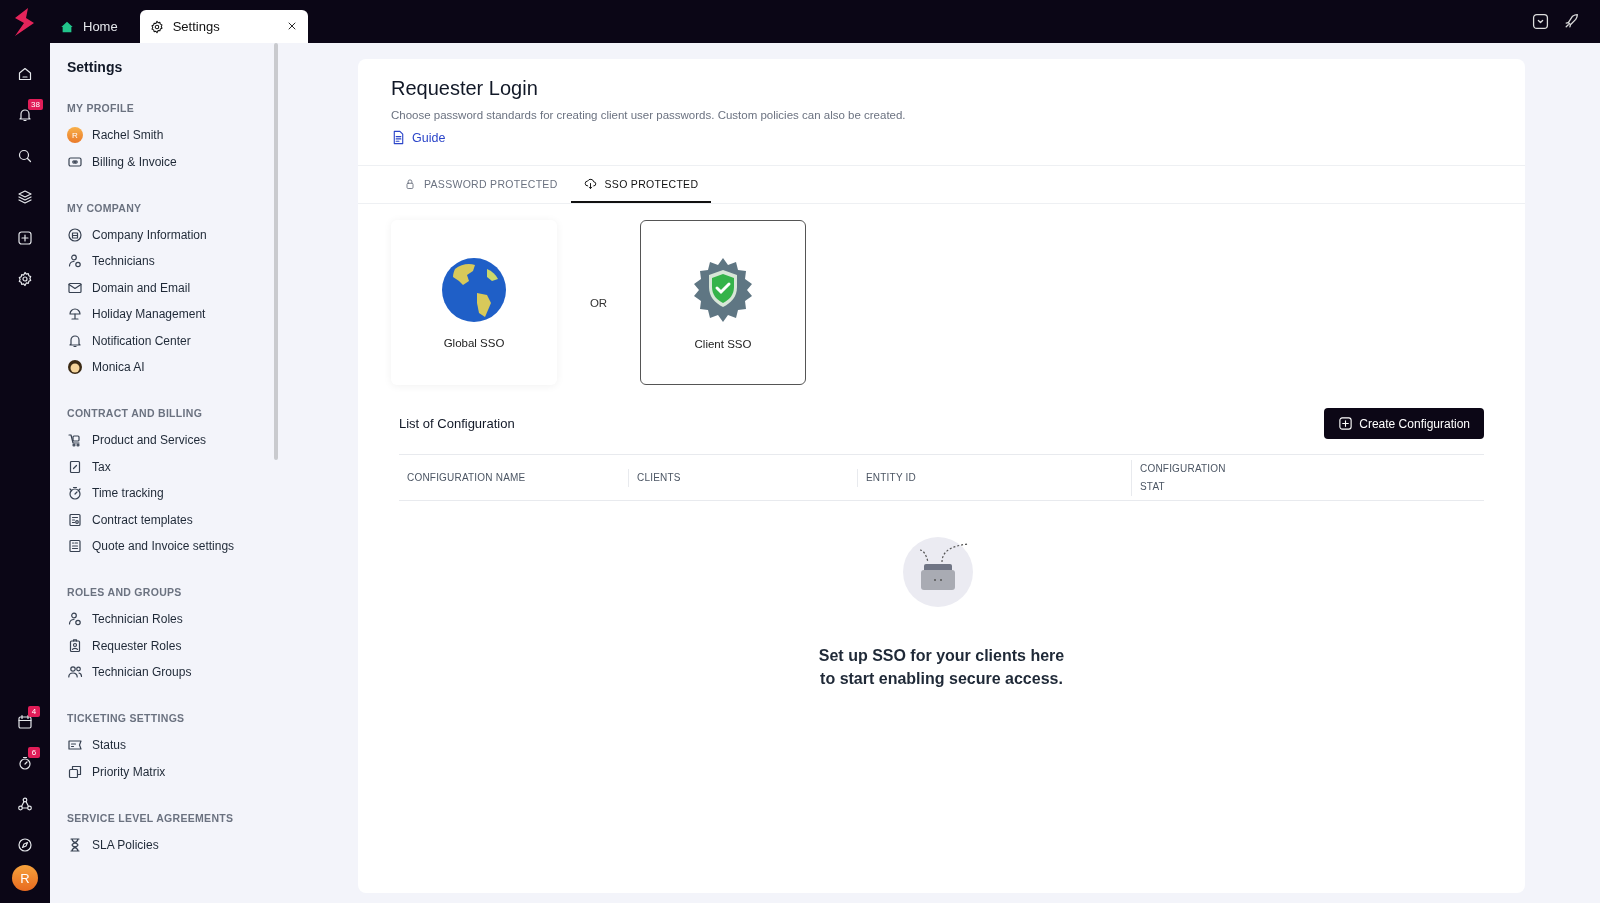 The image size is (1600, 903). Describe the element at coordinates (175, 367) in the screenshot. I see `sidebar-item: Monica AI` at that location.